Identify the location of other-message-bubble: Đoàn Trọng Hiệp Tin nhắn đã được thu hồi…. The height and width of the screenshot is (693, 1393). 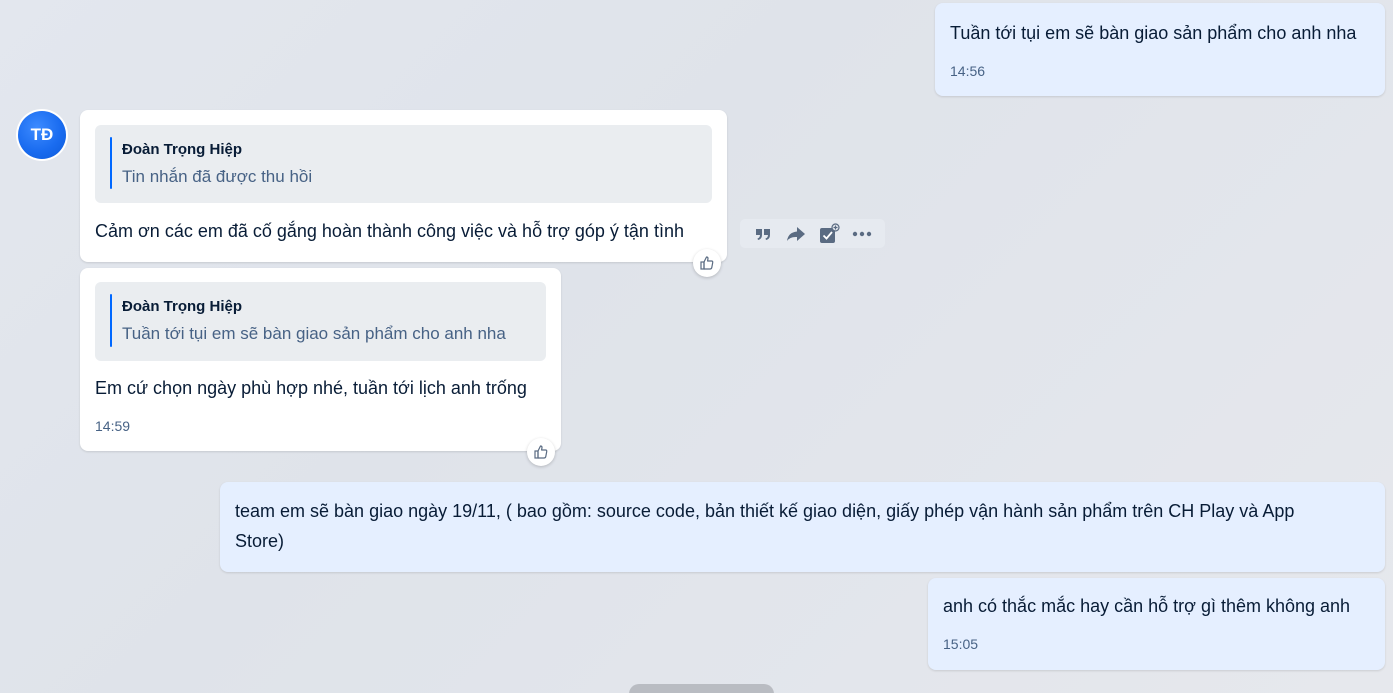
(403, 186).